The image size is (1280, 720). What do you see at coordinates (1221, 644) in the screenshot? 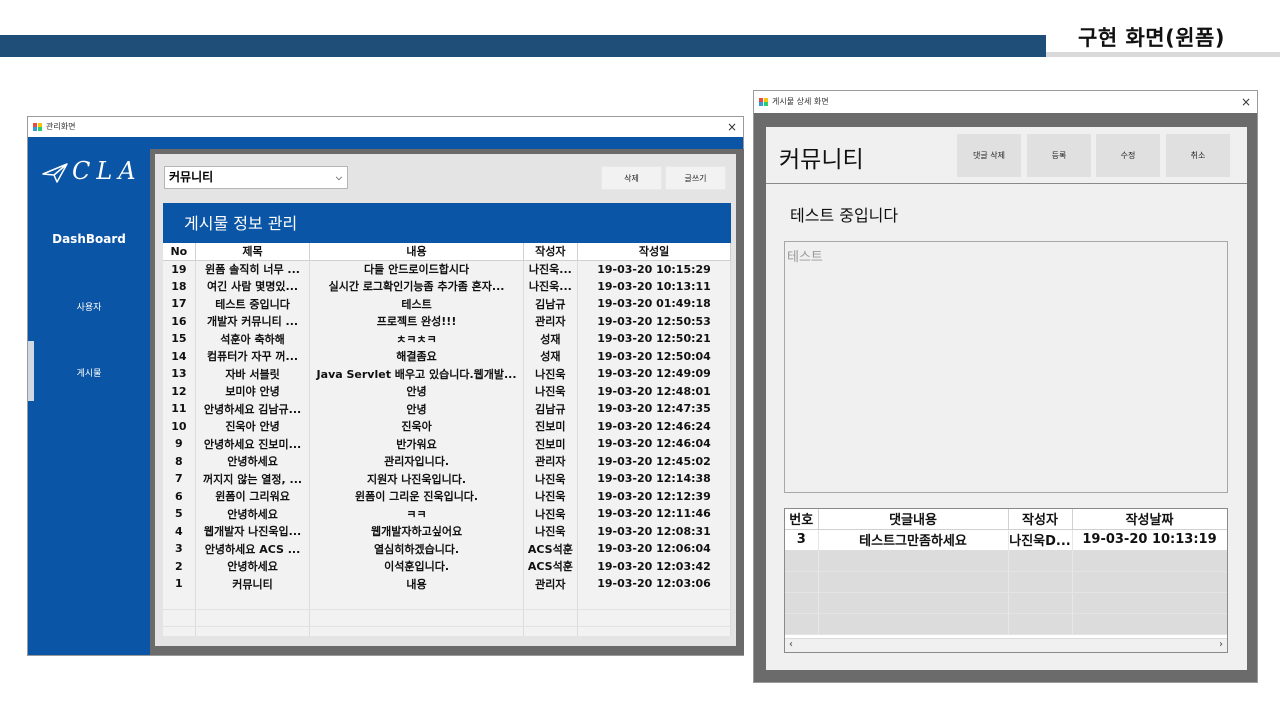
I see `scroll-right-icon: ›` at bounding box center [1221, 644].